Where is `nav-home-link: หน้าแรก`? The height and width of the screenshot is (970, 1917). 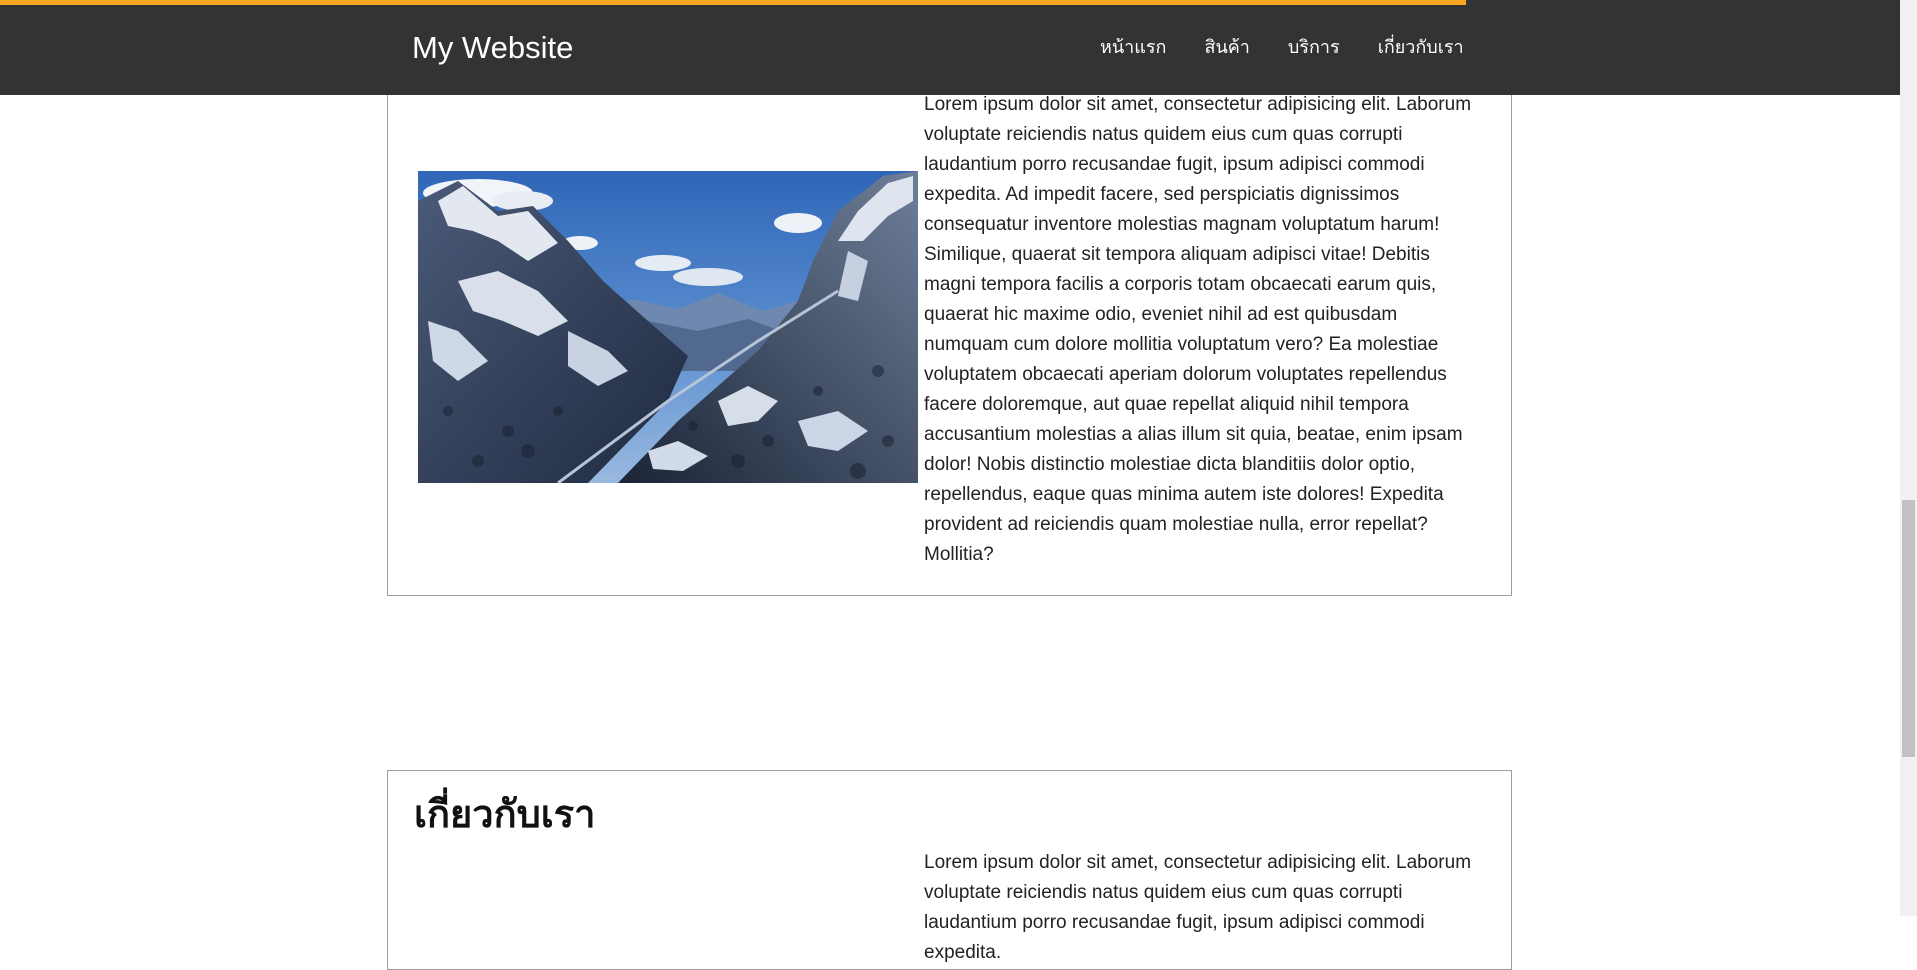 nav-home-link: หน้าแรก is located at coordinates (1133, 48).